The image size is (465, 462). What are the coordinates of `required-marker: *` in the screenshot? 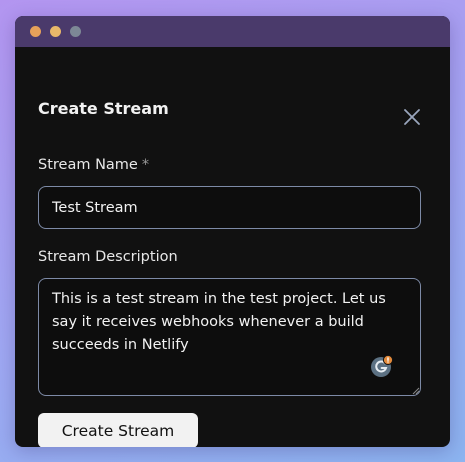 It's located at (145, 165).